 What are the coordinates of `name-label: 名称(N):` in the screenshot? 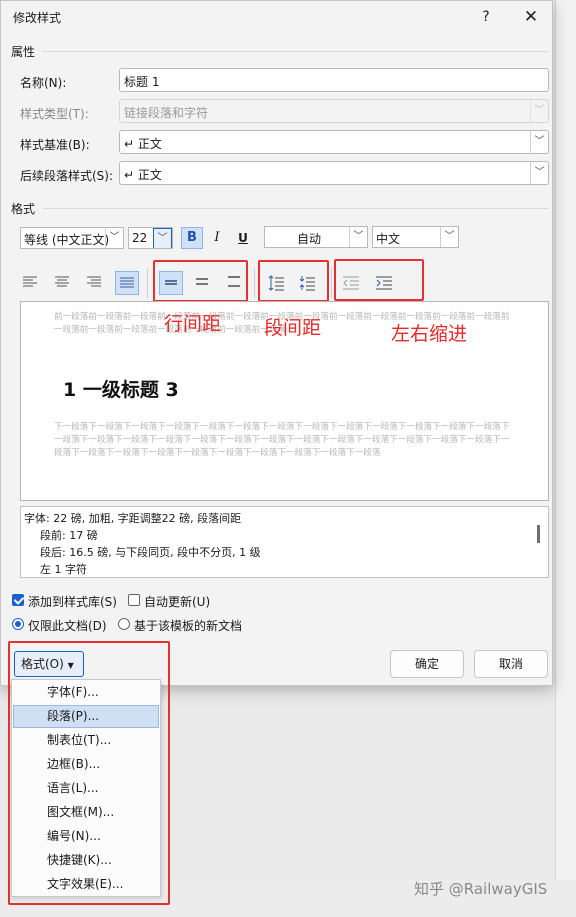 It's located at (43, 83).